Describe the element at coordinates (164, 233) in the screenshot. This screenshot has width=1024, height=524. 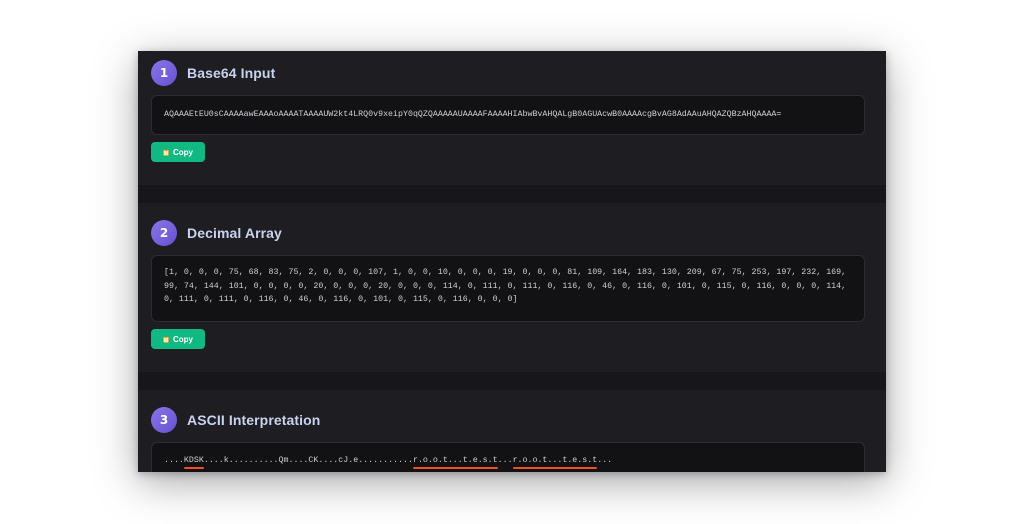
I see `step-number-badge: 2` at that location.